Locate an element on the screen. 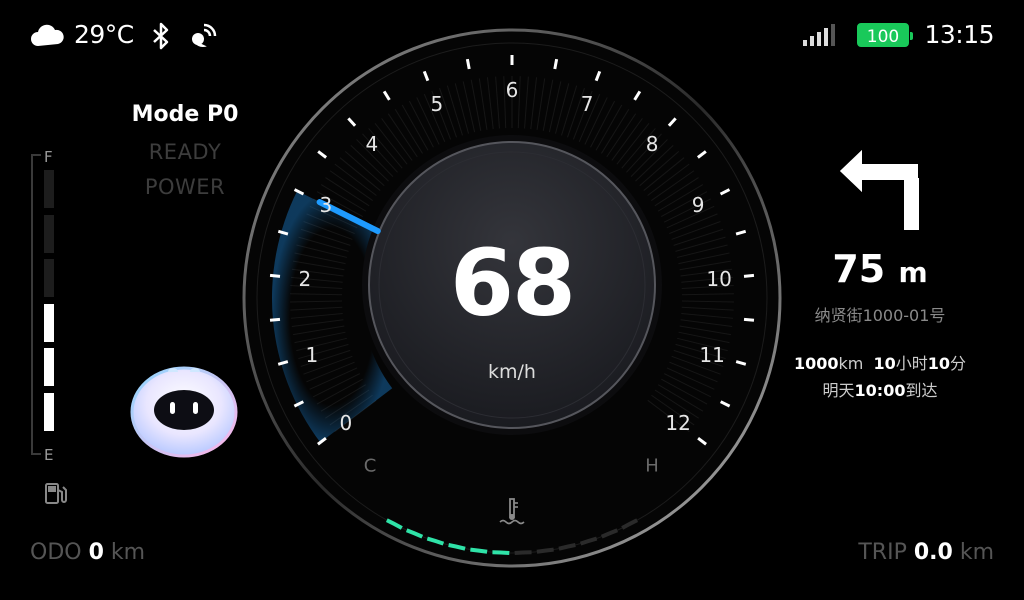  speed-scale-label: 9 is located at coordinates (698, 205).